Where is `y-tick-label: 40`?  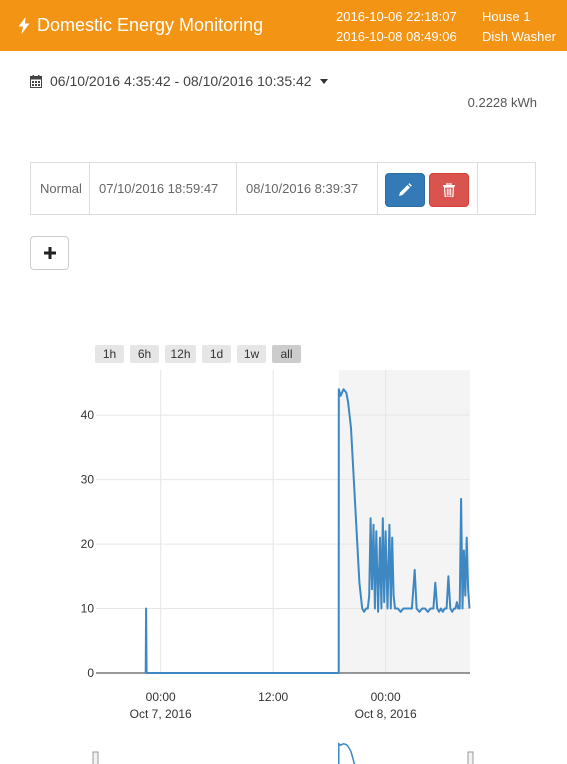
y-tick-label: 40 is located at coordinates (88, 415).